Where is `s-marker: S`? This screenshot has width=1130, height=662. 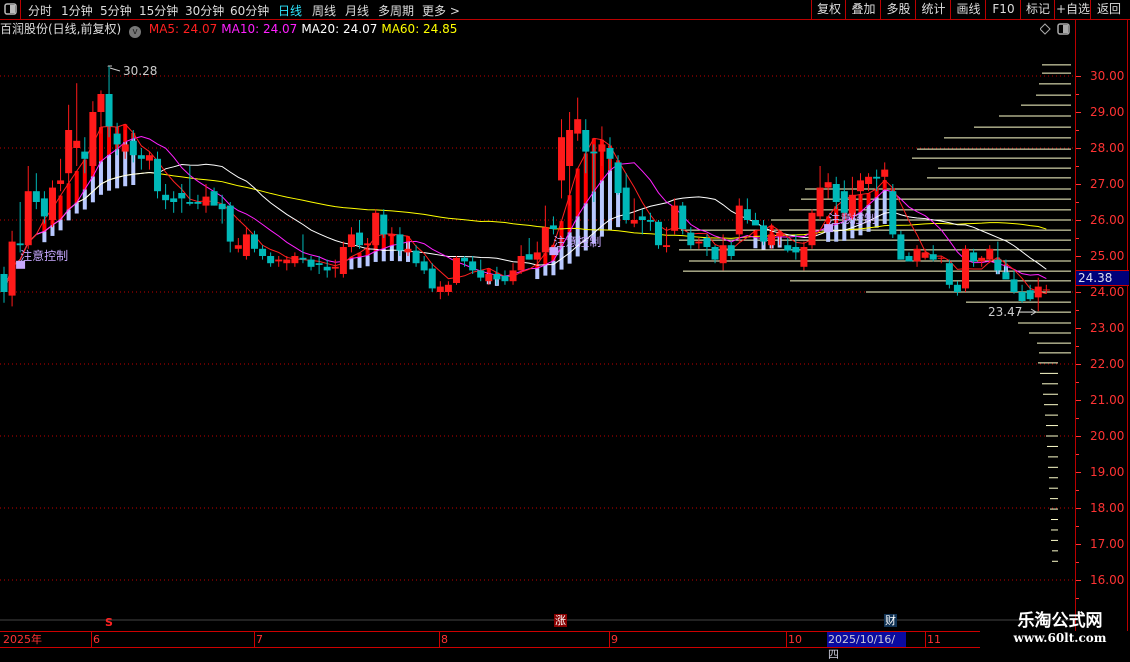
s-marker: S is located at coordinates (109, 622).